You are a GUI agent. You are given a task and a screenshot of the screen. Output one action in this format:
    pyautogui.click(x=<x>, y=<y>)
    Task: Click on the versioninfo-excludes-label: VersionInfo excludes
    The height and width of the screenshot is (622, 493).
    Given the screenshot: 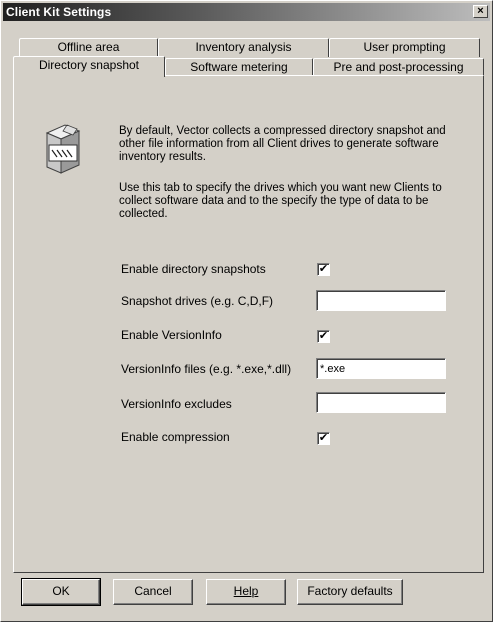 What is the action you would take?
    pyautogui.click(x=176, y=404)
    